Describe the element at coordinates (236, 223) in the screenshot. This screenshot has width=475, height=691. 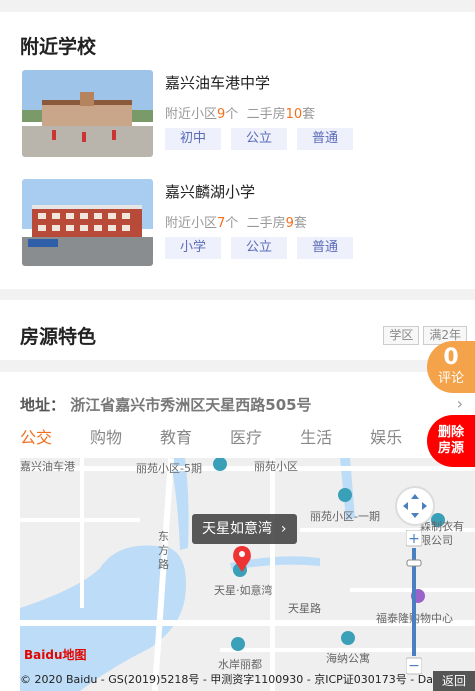
I see `school-meta: 附近小区7个 二手房9套` at that location.